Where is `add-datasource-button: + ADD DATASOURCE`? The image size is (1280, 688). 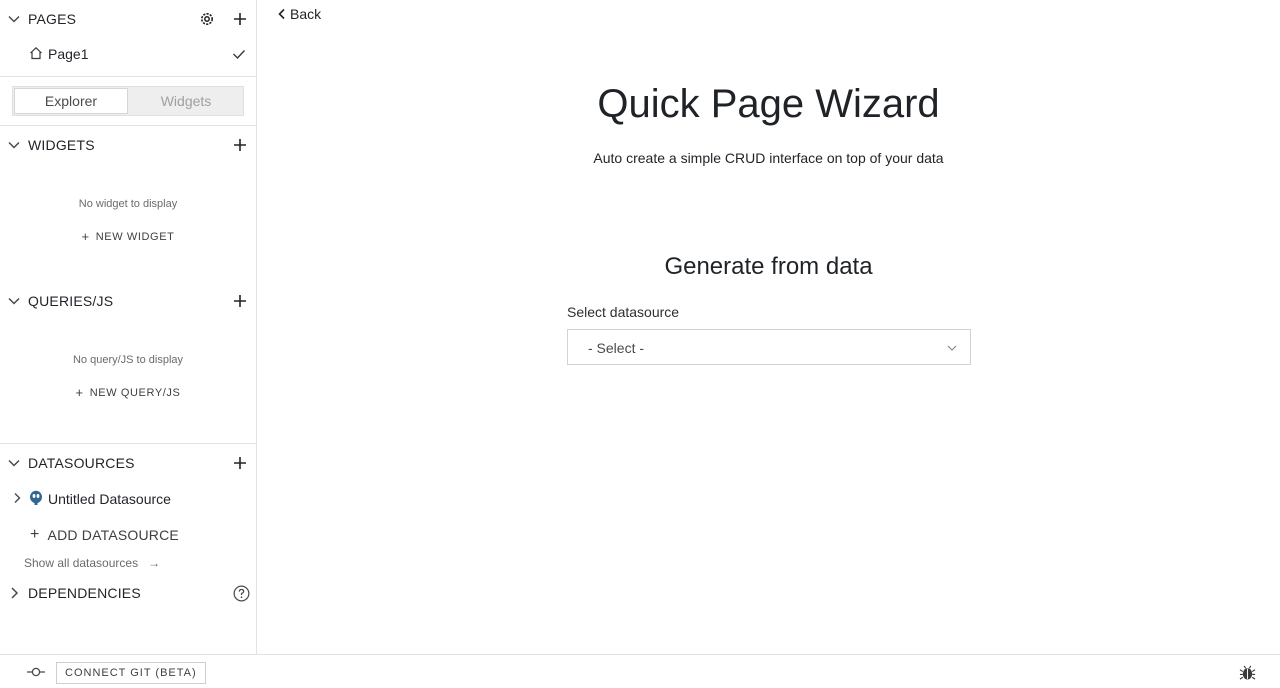 add-datasource-button: + ADD DATASOURCE is located at coordinates (104, 535).